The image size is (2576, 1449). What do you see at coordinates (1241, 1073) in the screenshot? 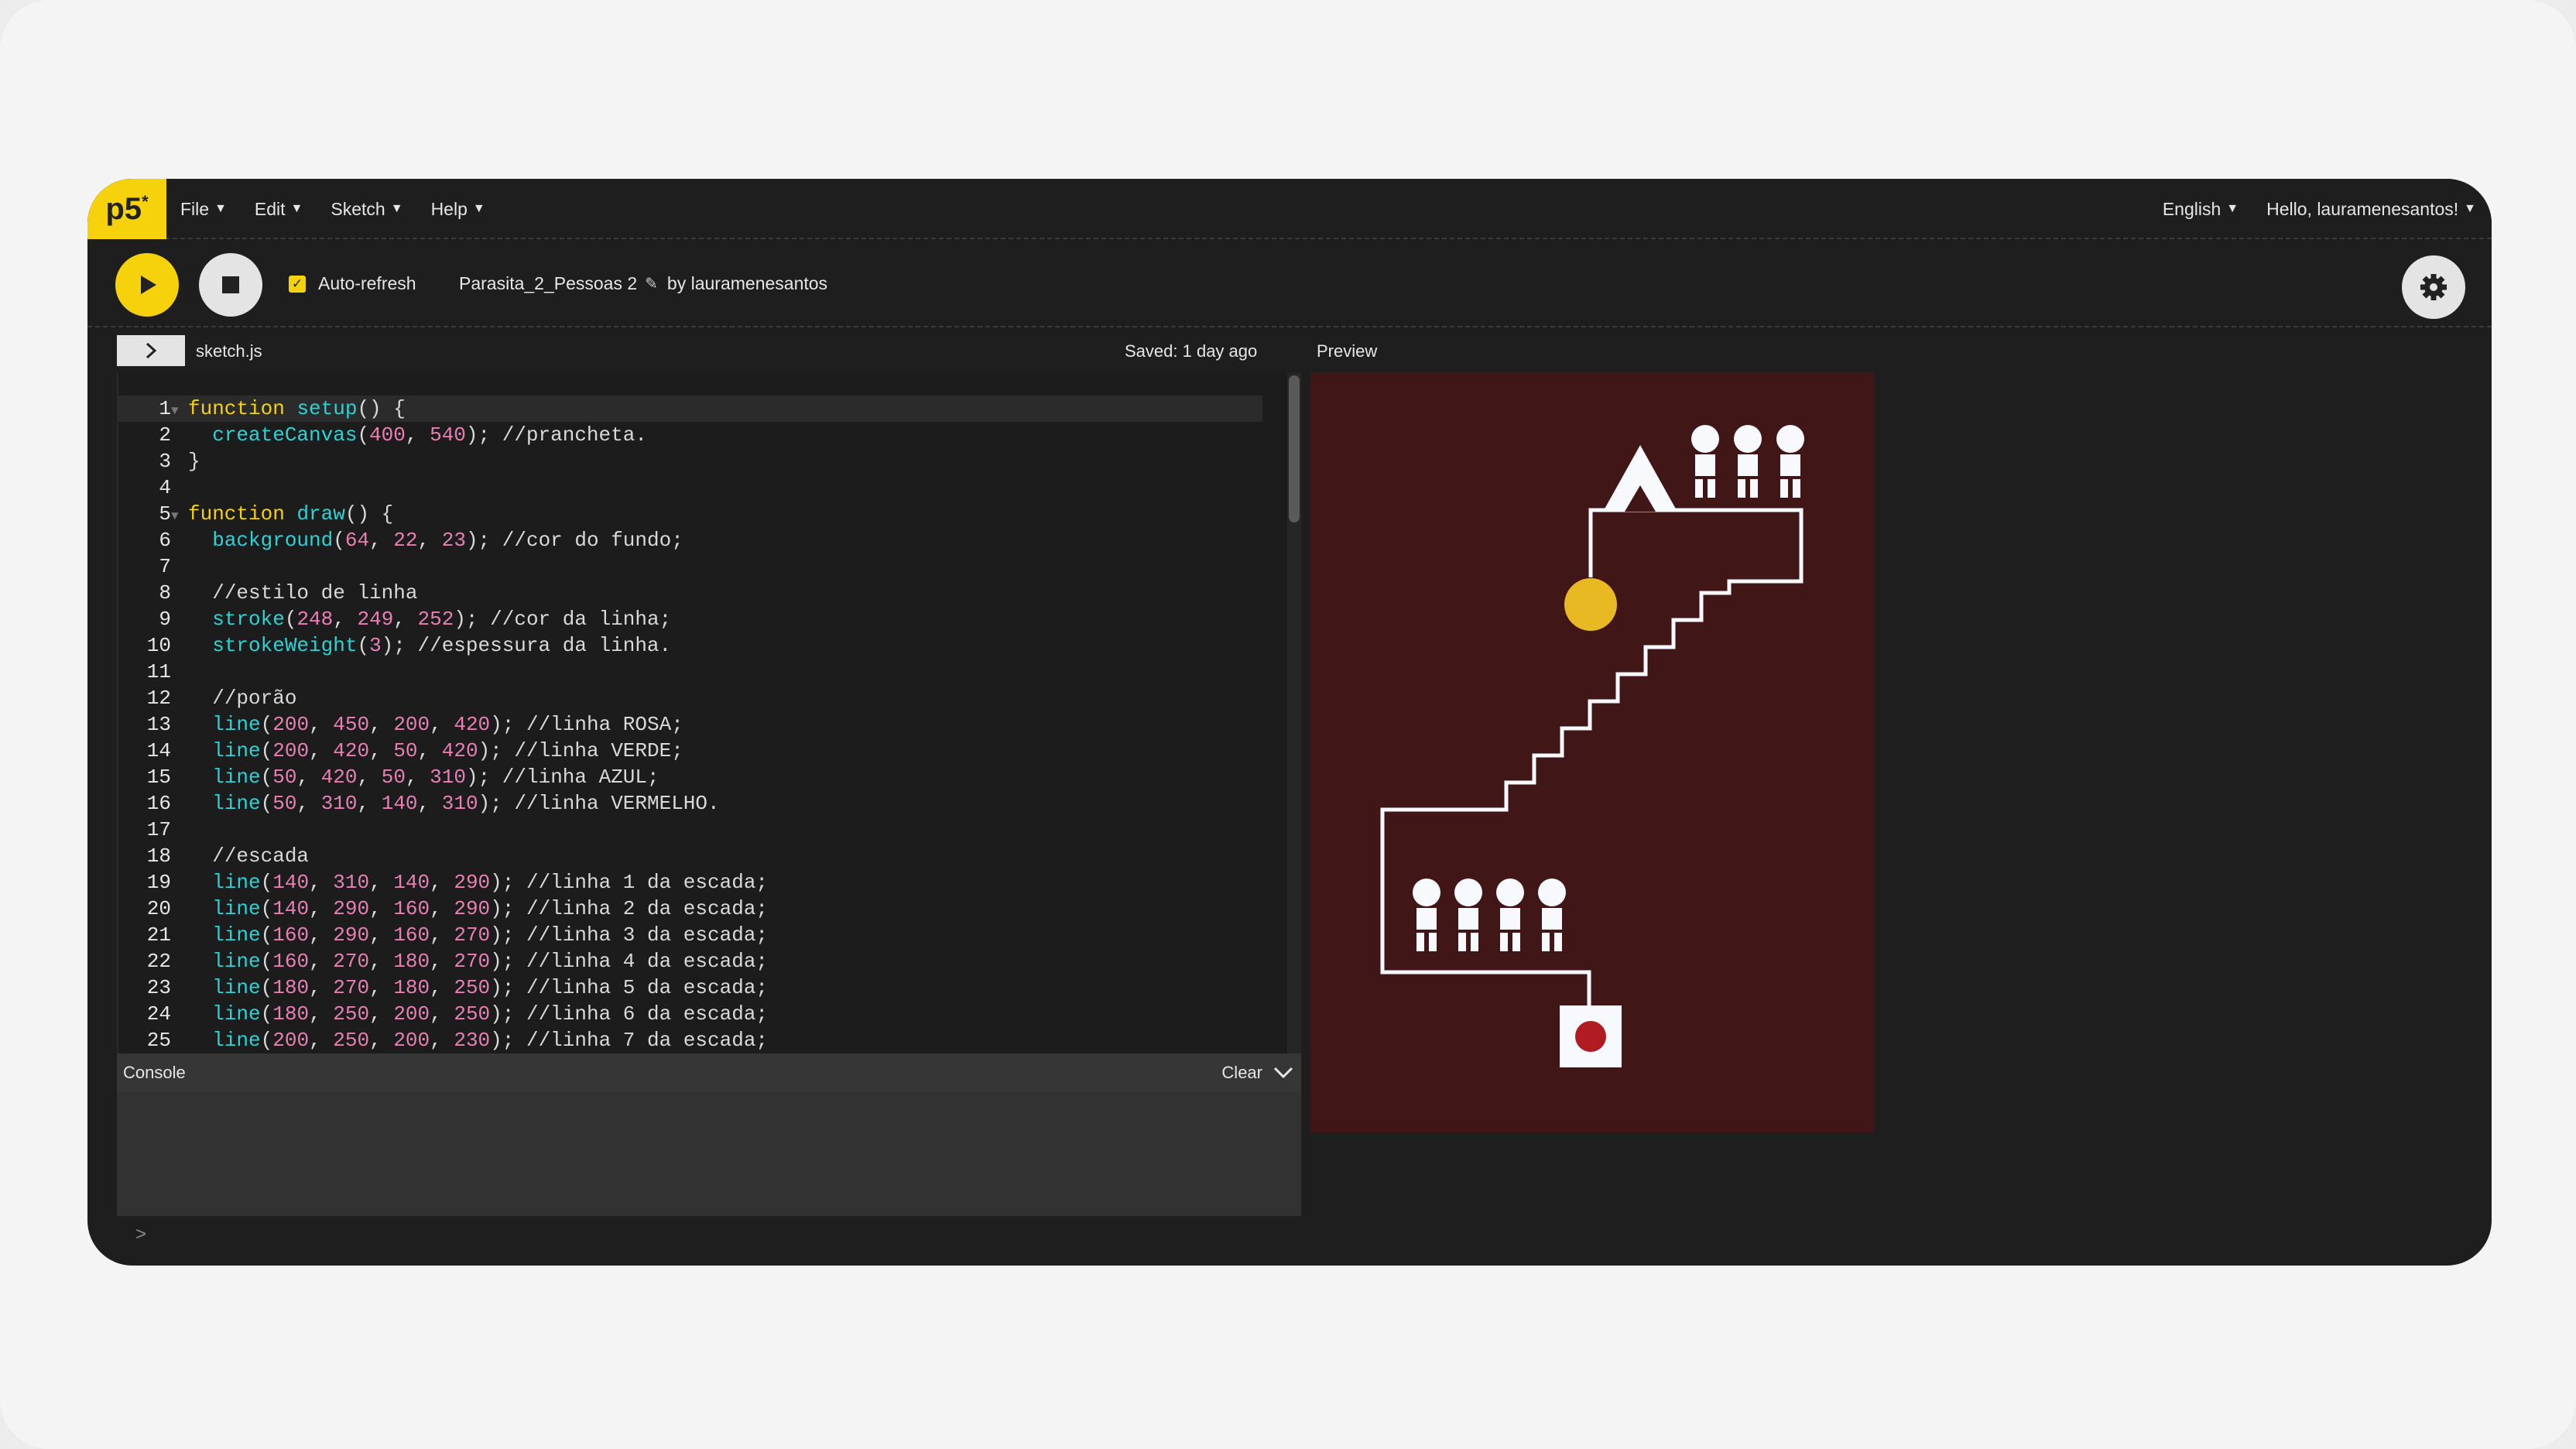
I see `console-clear-button: Clear` at bounding box center [1241, 1073].